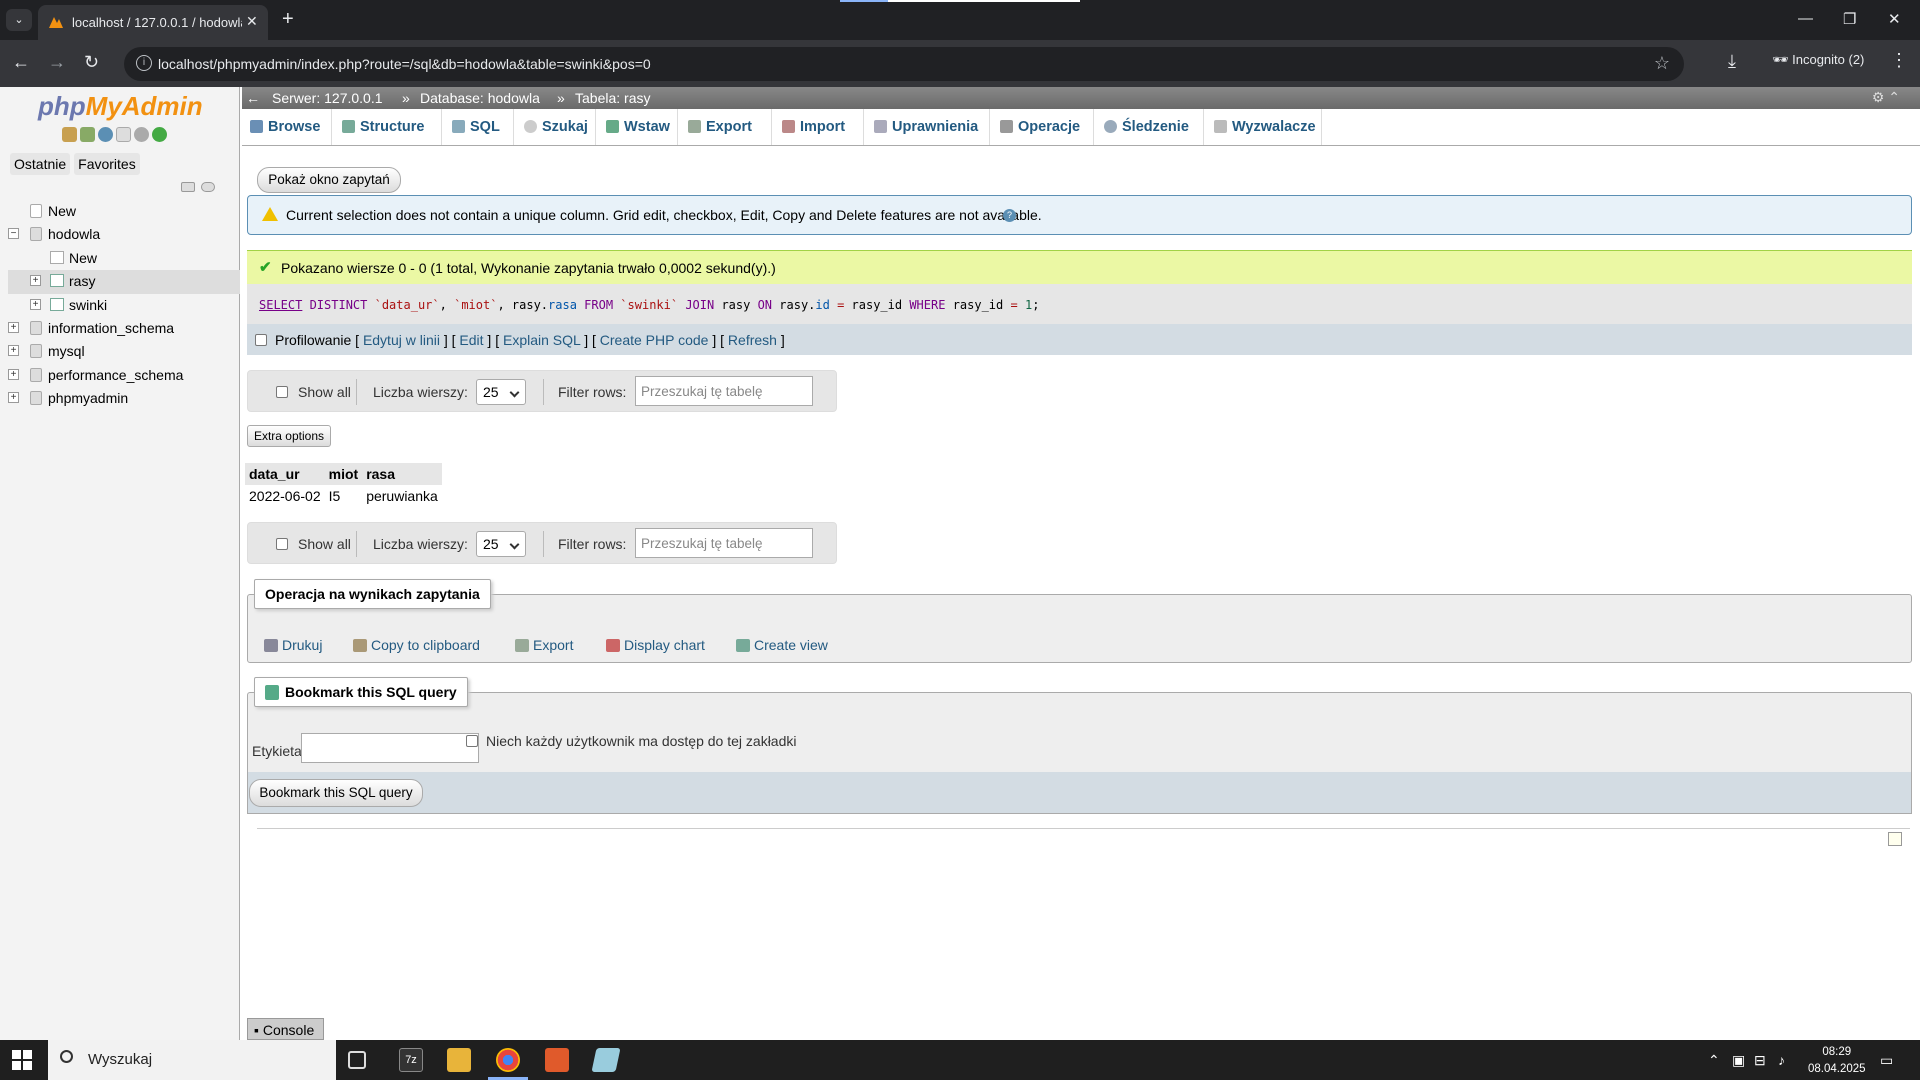 The height and width of the screenshot is (1080, 1920). I want to click on column-header-data-ur: data_ur, so click(285, 474).